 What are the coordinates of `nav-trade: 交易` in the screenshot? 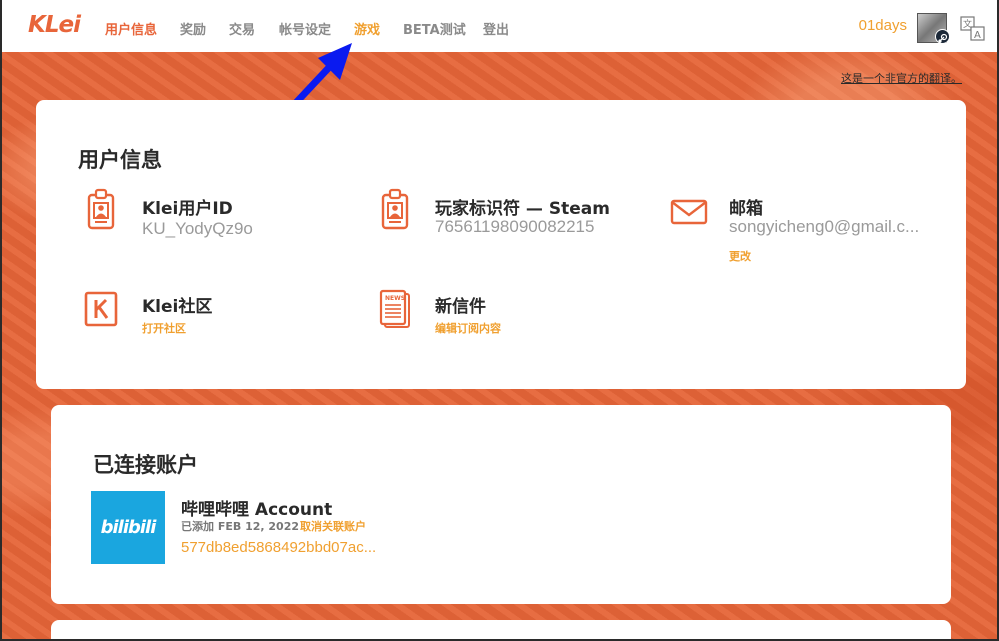 It's located at (242, 28).